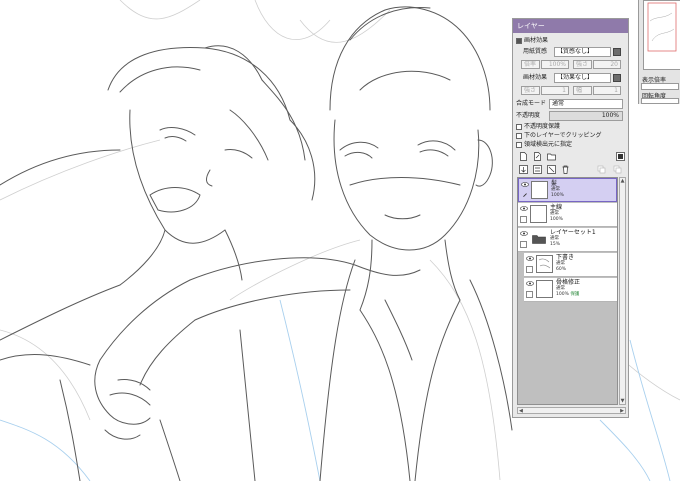  I want to click on blend-mode-select: 通常, so click(586, 104).